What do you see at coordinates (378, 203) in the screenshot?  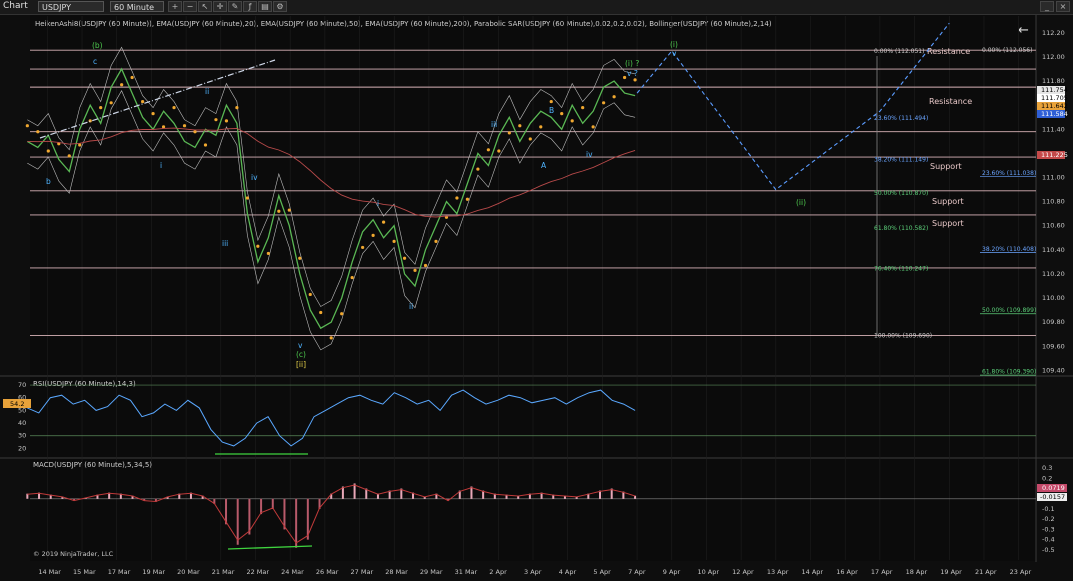 I see `wave-label: i` at bounding box center [378, 203].